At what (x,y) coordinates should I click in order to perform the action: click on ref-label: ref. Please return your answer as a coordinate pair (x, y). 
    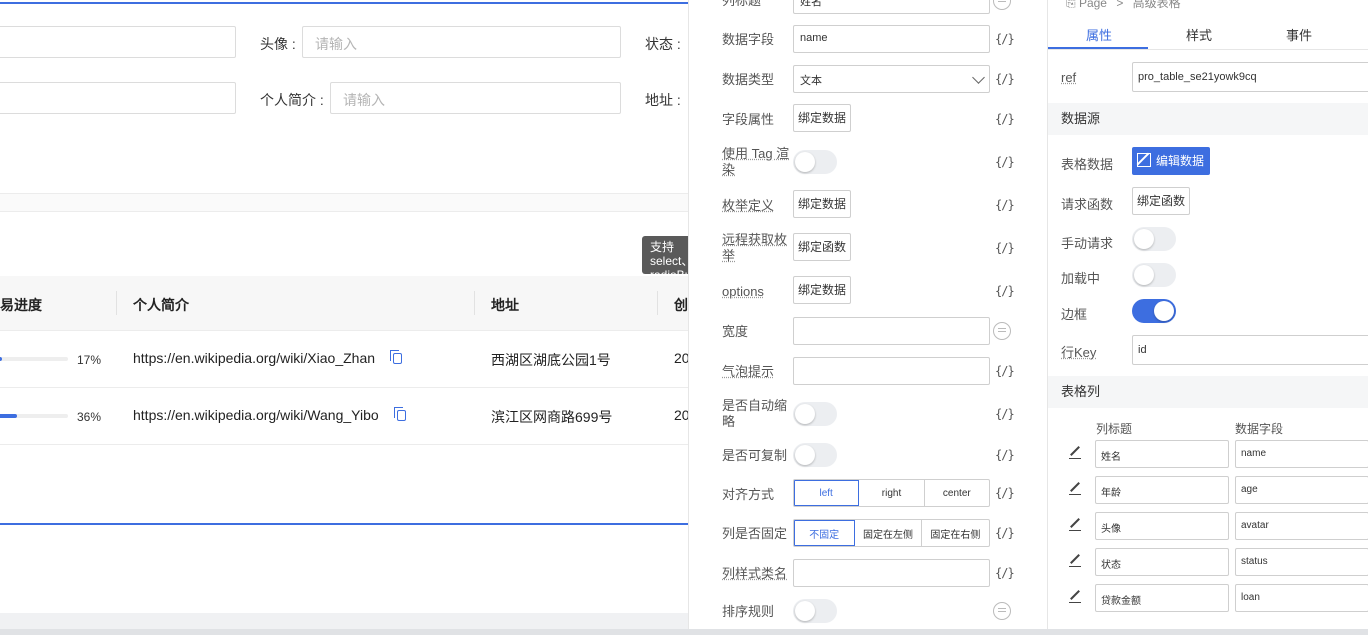
    Looking at the image, I should click on (1069, 77).